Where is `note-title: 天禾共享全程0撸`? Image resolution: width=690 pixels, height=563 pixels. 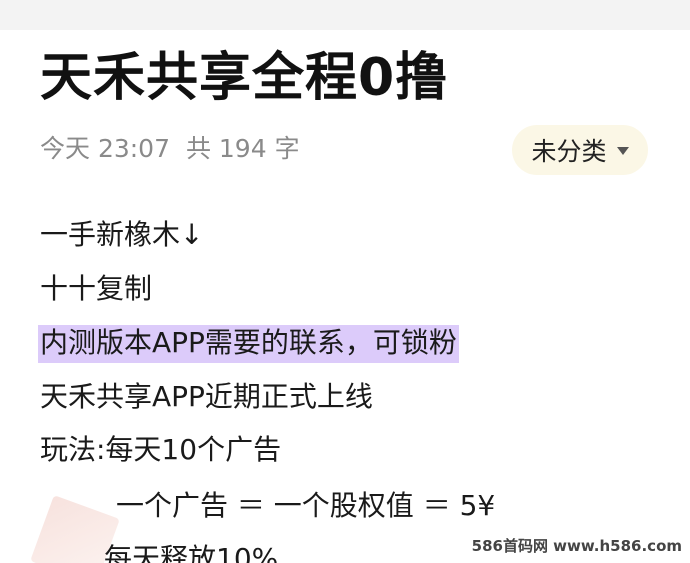 note-title: 天禾共享全程0撸 is located at coordinates (244, 78).